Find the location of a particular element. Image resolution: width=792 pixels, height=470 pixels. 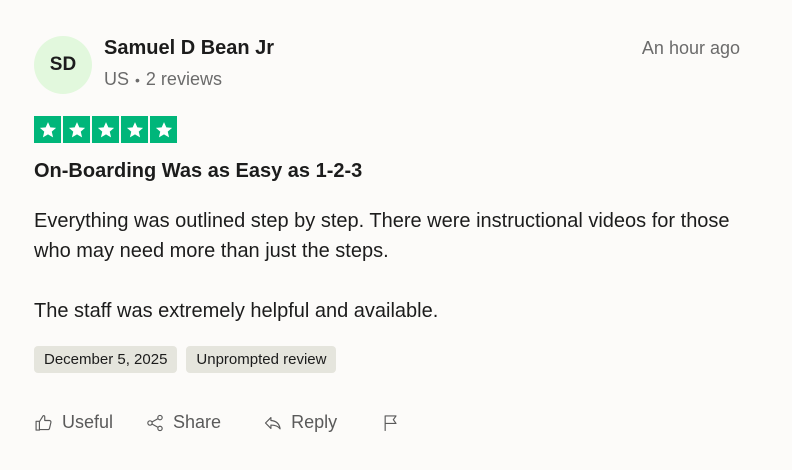

review-tags: December 5, 2025 Unprompted review is located at coordinates (185, 359).